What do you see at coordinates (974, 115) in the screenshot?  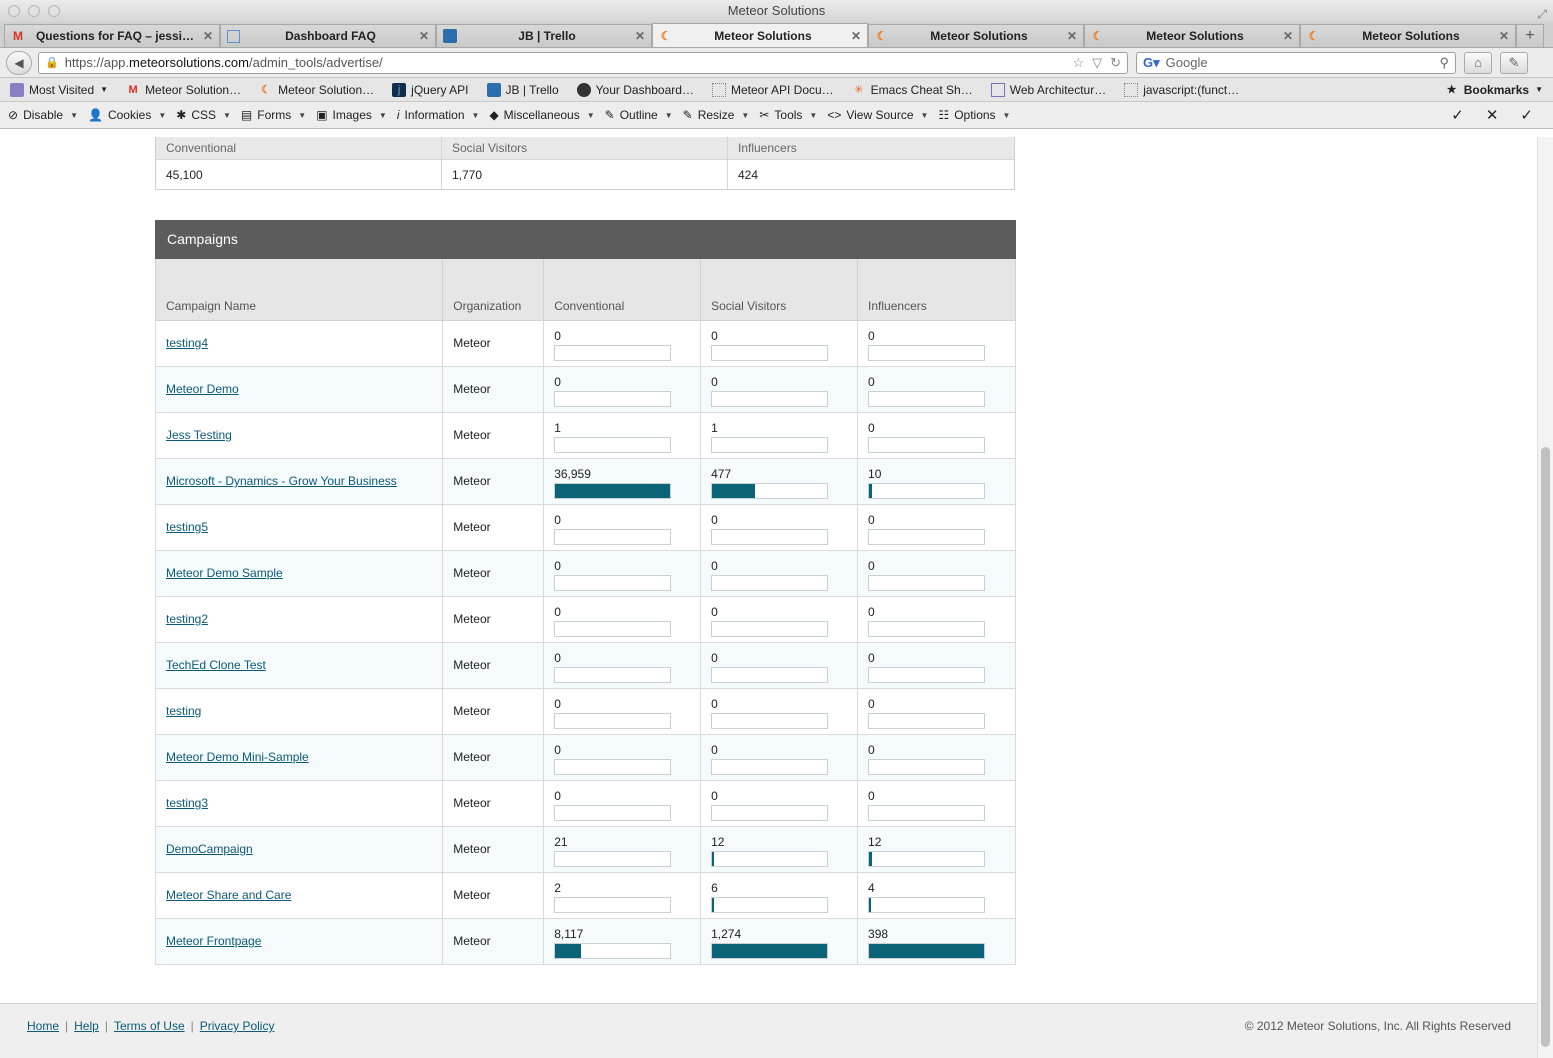 I see `devtool-options: ☷ Options ▼` at bounding box center [974, 115].